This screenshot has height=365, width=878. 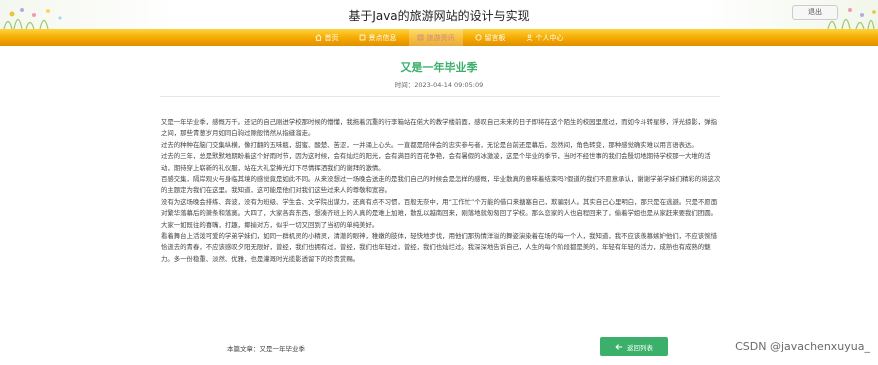 I want to click on watermark: CSDN @javachenxuyua_, so click(x=802, y=346).